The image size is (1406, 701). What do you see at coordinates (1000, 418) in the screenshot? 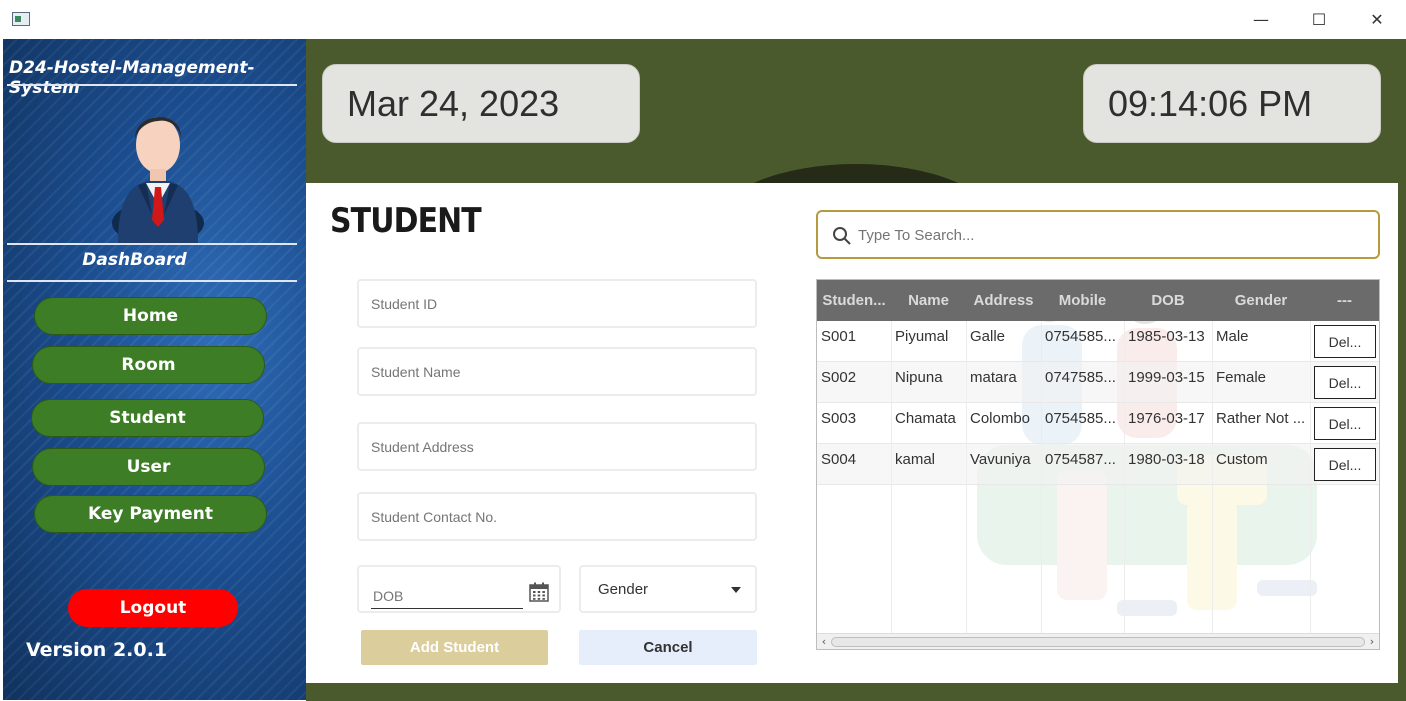
I see `cell-address: Colombo` at bounding box center [1000, 418].